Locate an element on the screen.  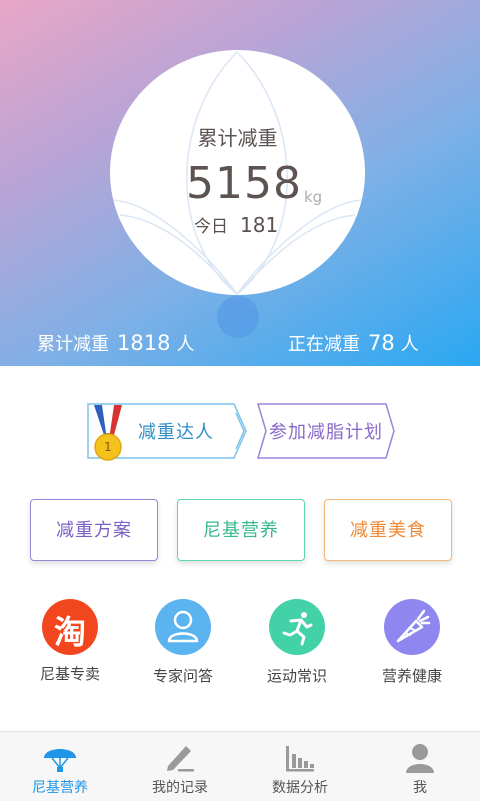
tab-label: 数据分析 is located at coordinates (300, 788).